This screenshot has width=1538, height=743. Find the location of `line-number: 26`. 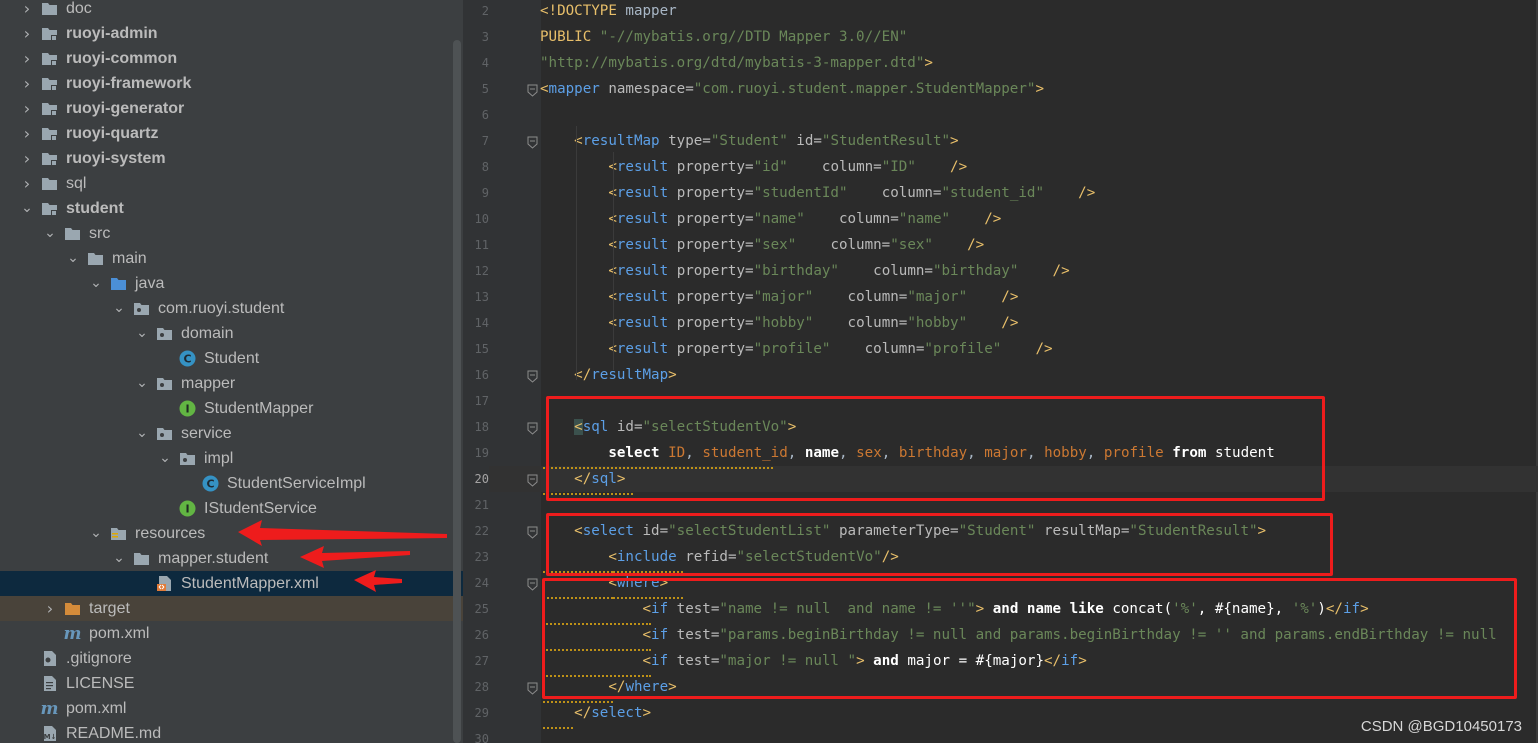

line-number: 26 is located at coordinates (481, 635).